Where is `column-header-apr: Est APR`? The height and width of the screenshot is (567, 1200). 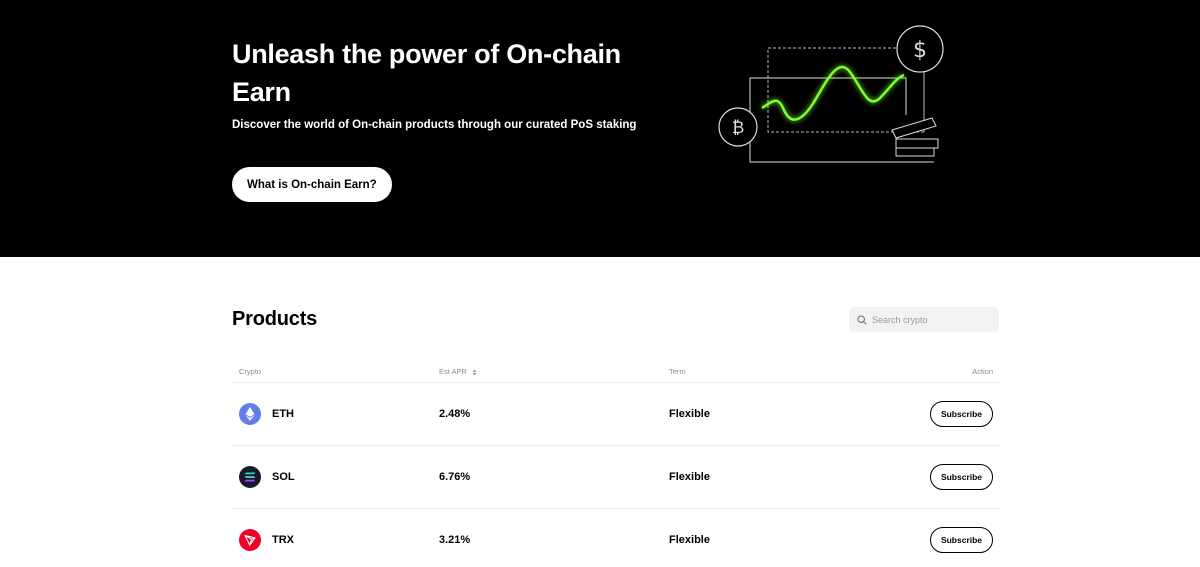
column-header-apr: Est APR is located at coordinates (458, 371).